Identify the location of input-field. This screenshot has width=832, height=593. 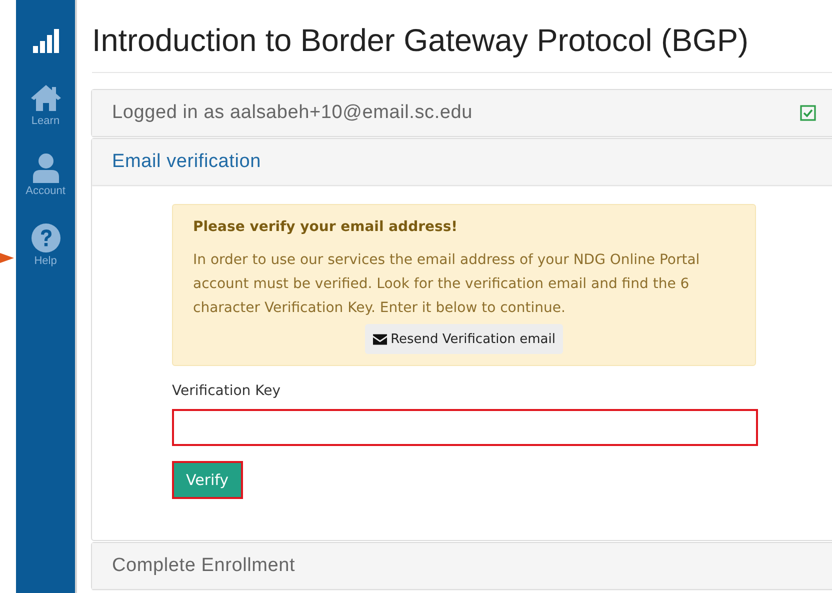
(465, 427).